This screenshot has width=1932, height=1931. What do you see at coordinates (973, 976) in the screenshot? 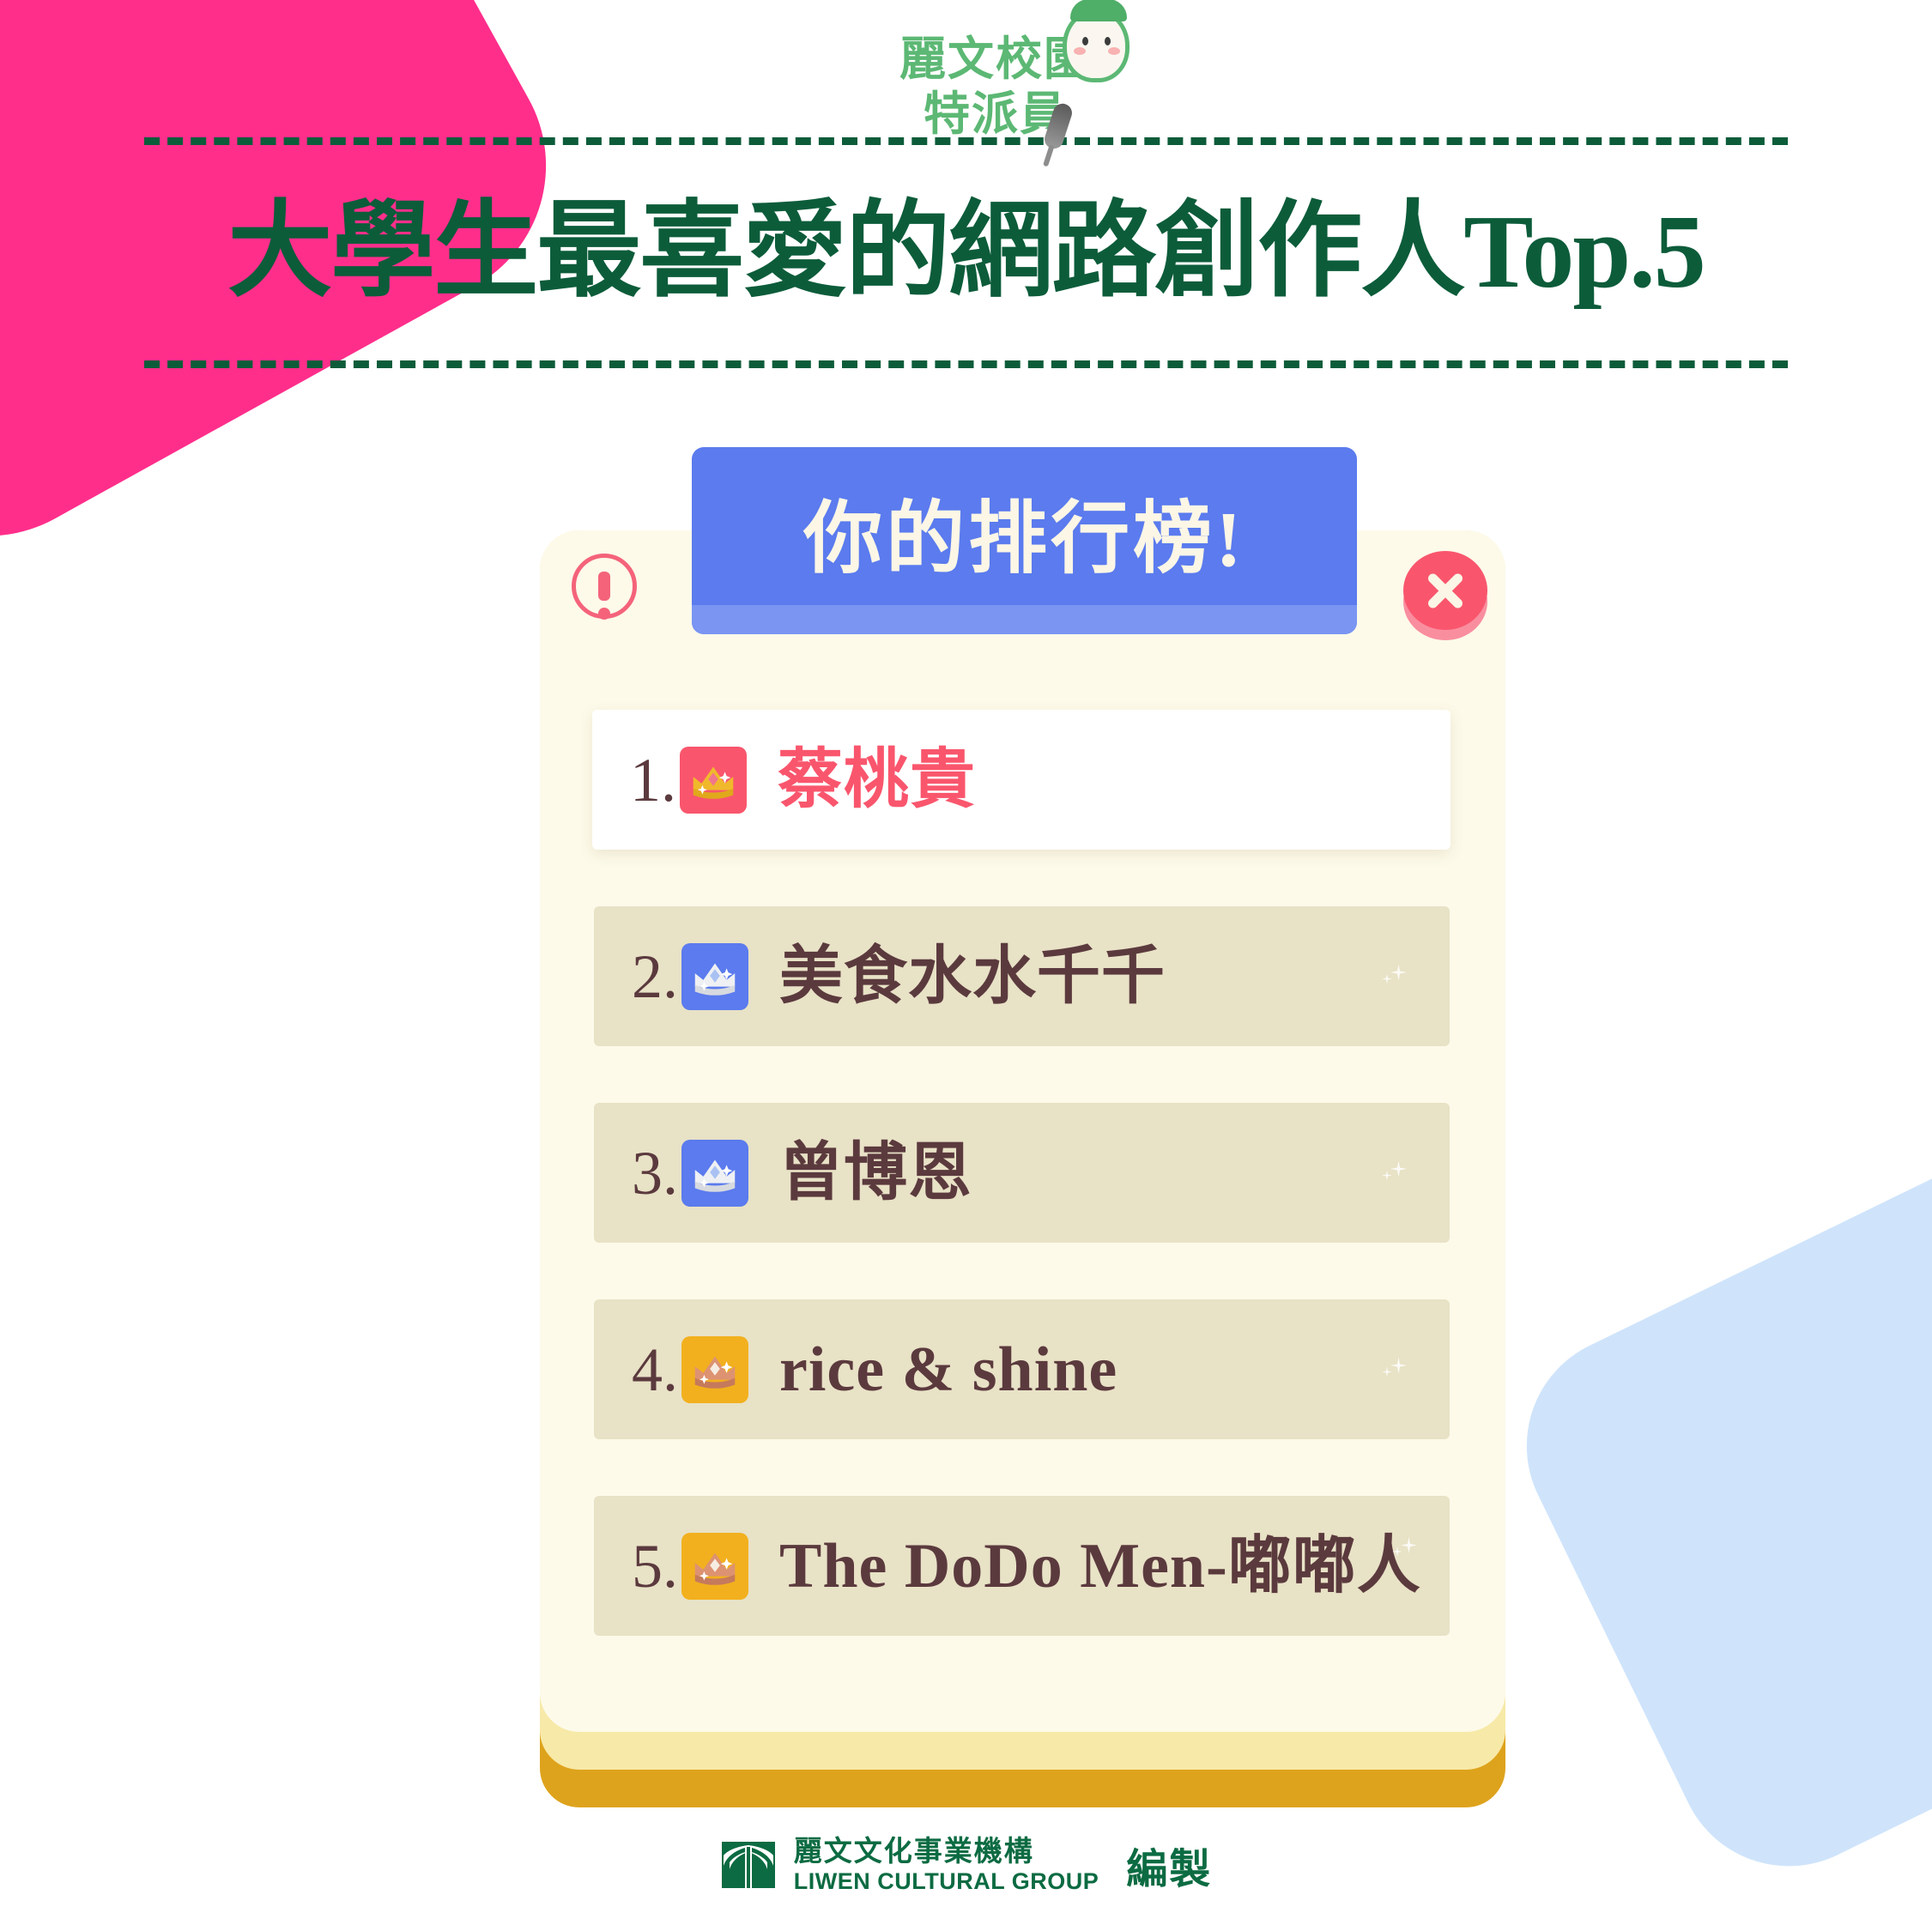
I see `creator-name: 美食水水千千` at bounding box center [973, 976].